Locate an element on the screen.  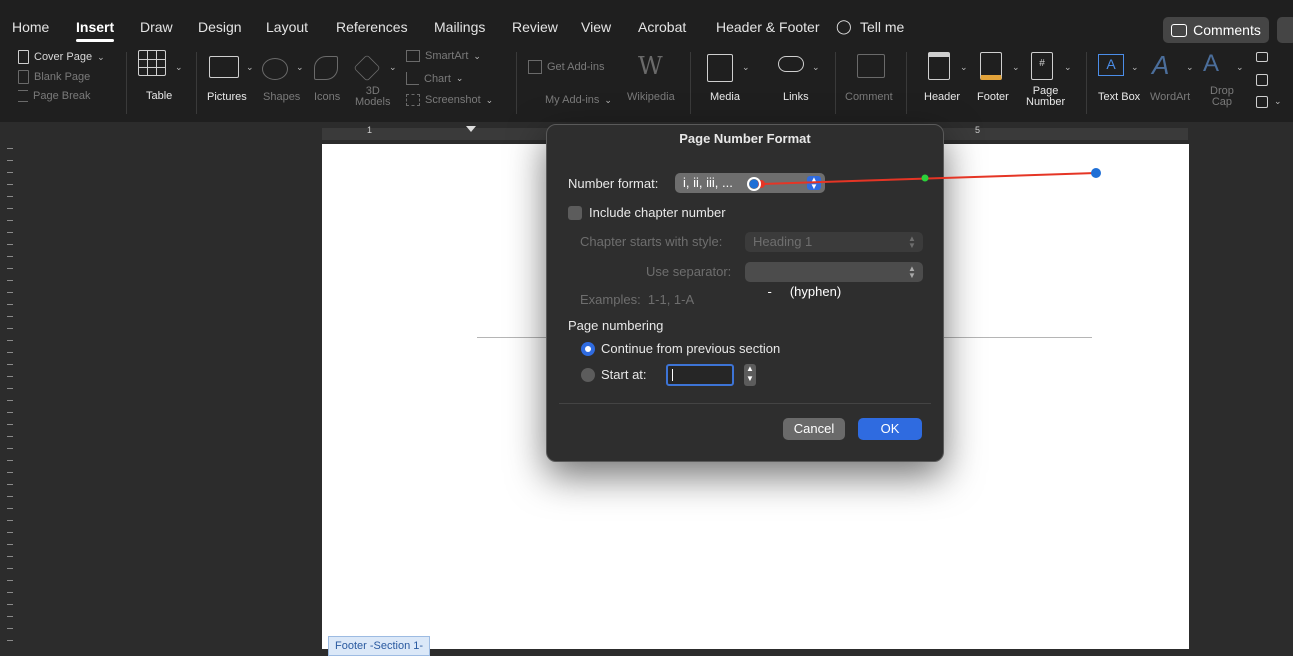
continue-radio is located at coordinates (588, 349).